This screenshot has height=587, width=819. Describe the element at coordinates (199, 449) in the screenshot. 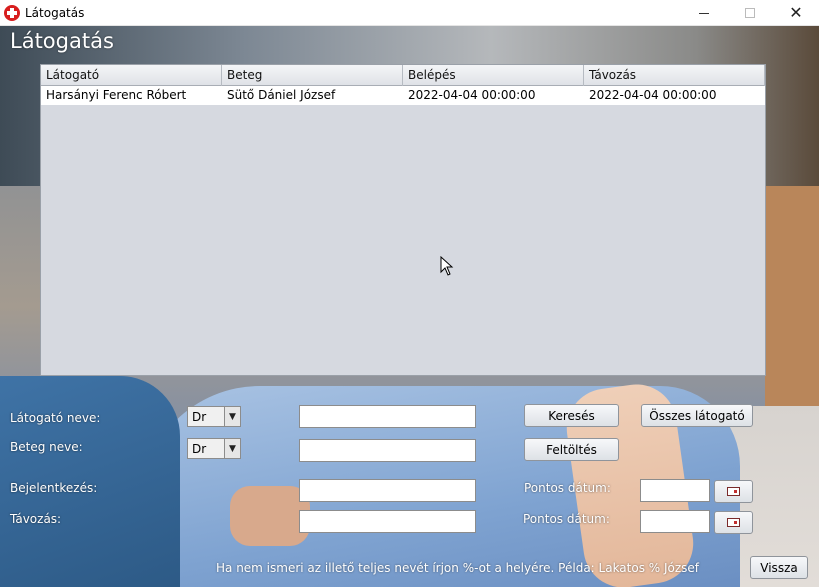

I see `patient-prefix-value: Dr` at that location.